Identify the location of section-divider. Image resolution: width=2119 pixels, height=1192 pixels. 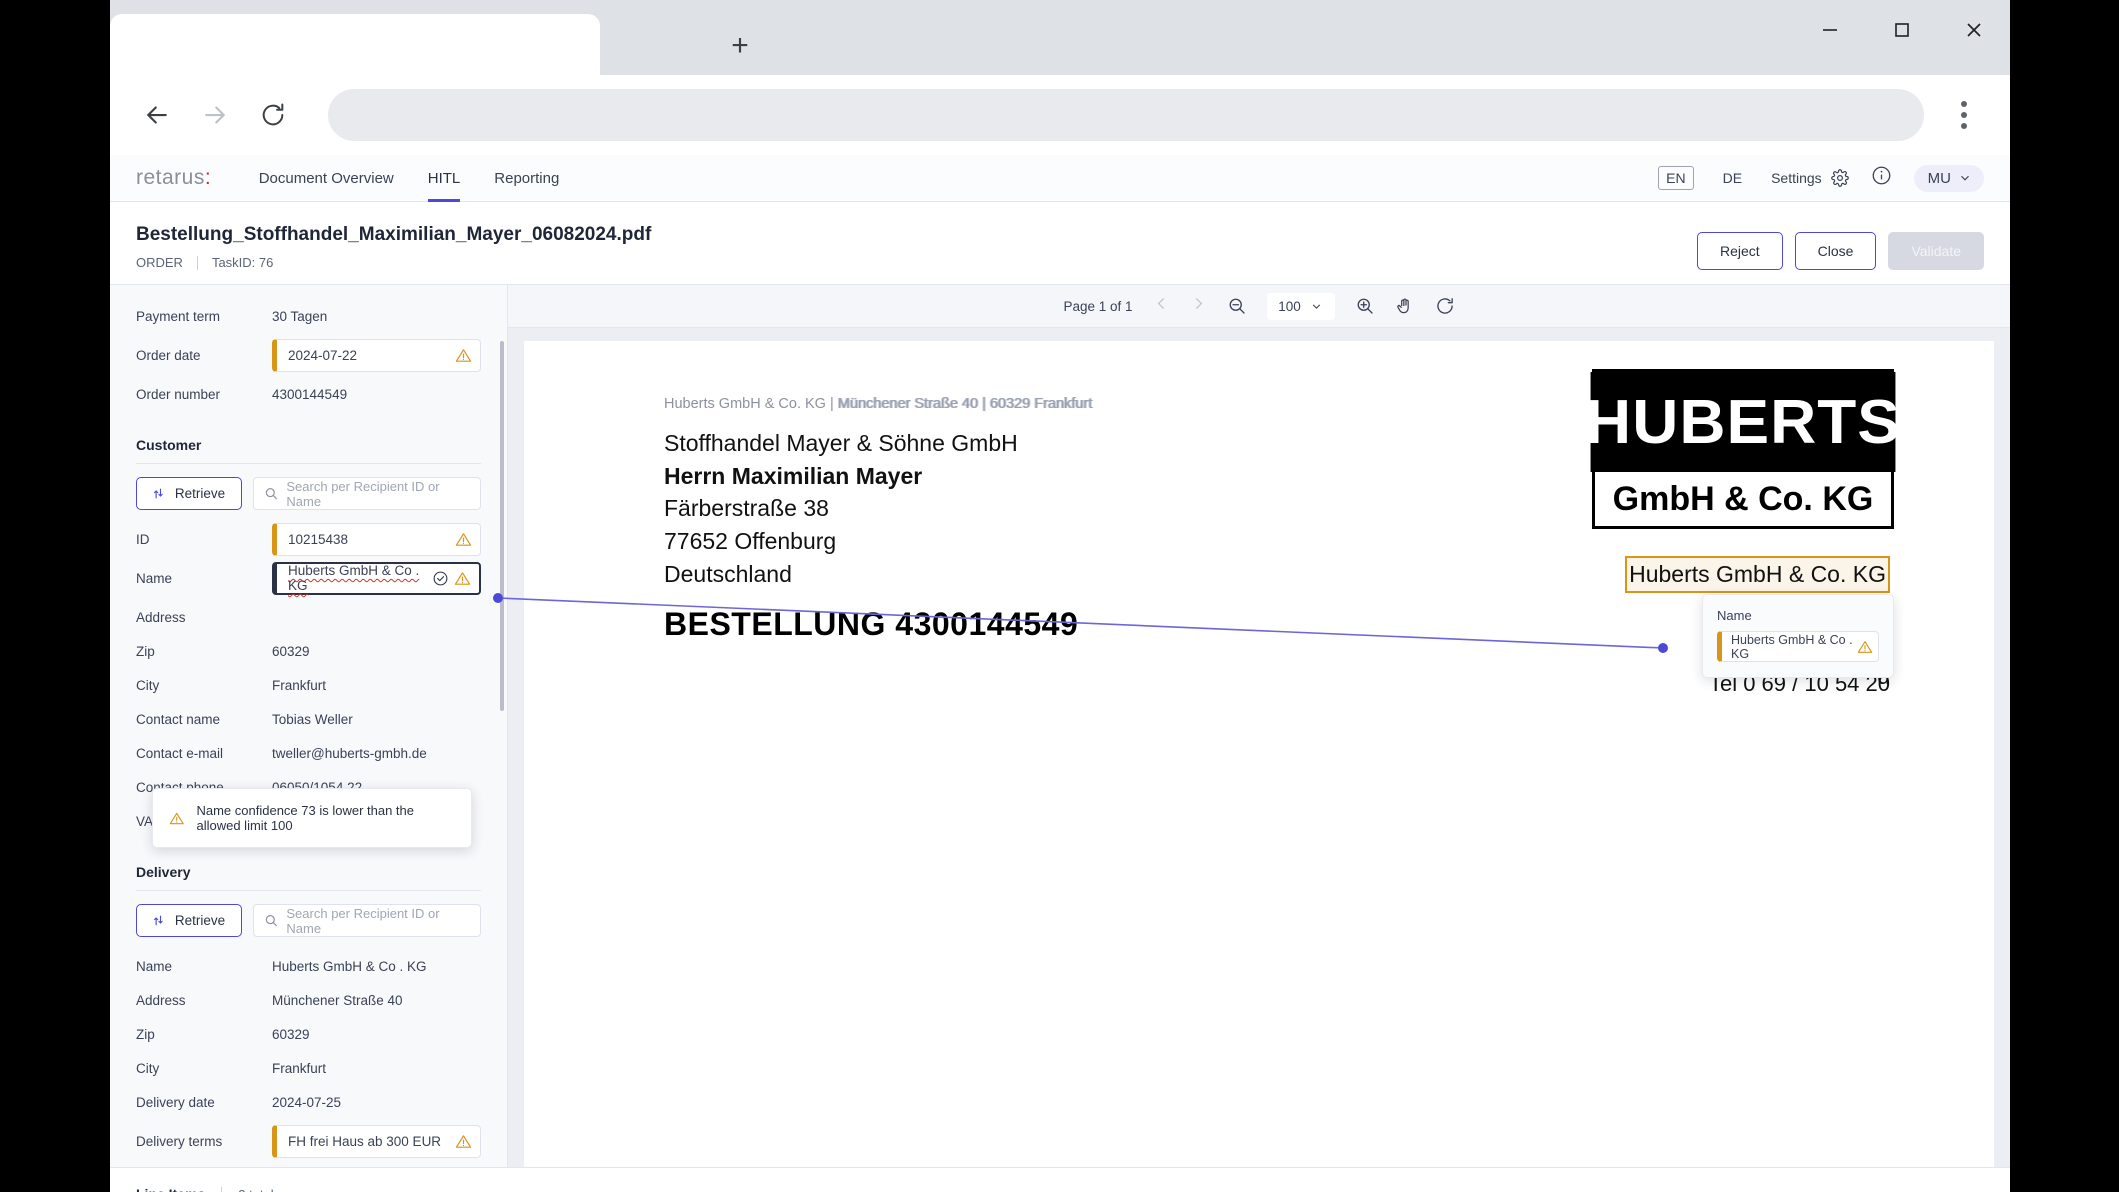
(308, 463).